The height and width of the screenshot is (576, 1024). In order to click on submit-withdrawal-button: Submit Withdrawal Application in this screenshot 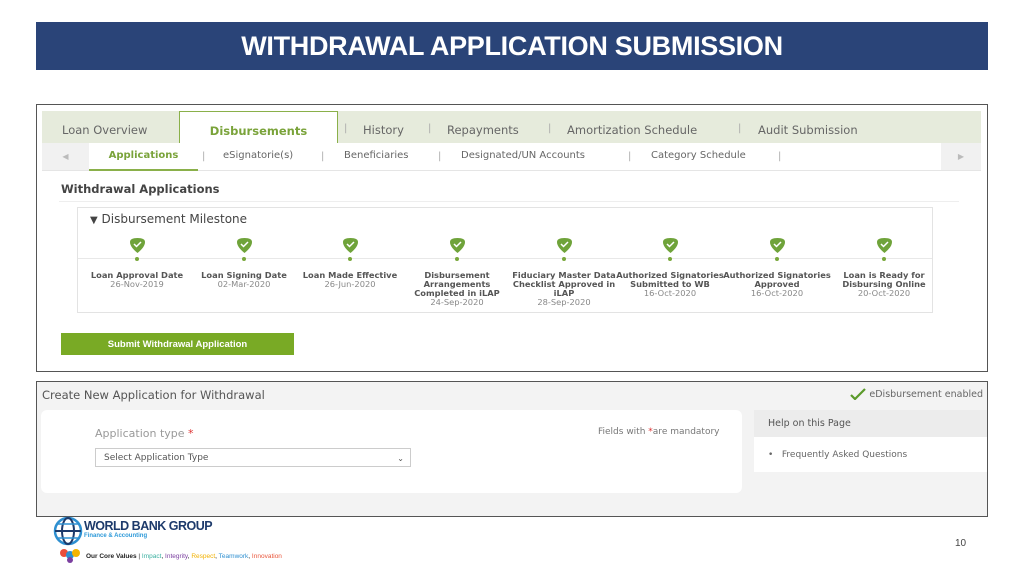, I will do `click(177, 344)`.